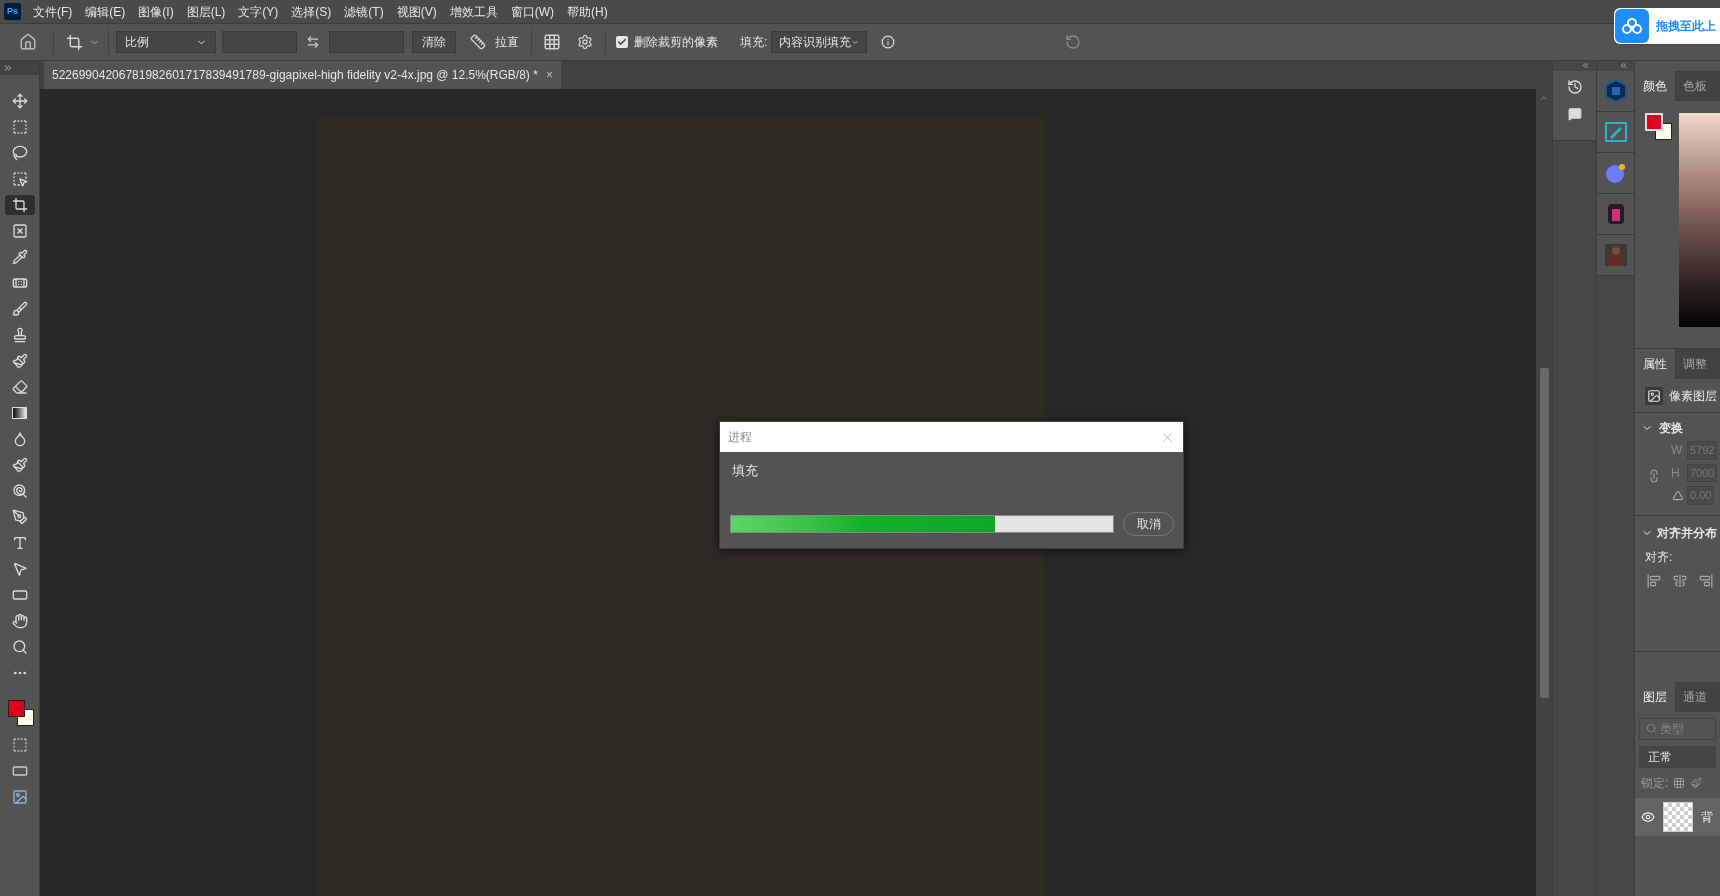 This screenshot has width=1720, height=896. Describe the element at coordinates (587, 11) in the screenshot. I see `menu-item: 帮助(H)` at that location.